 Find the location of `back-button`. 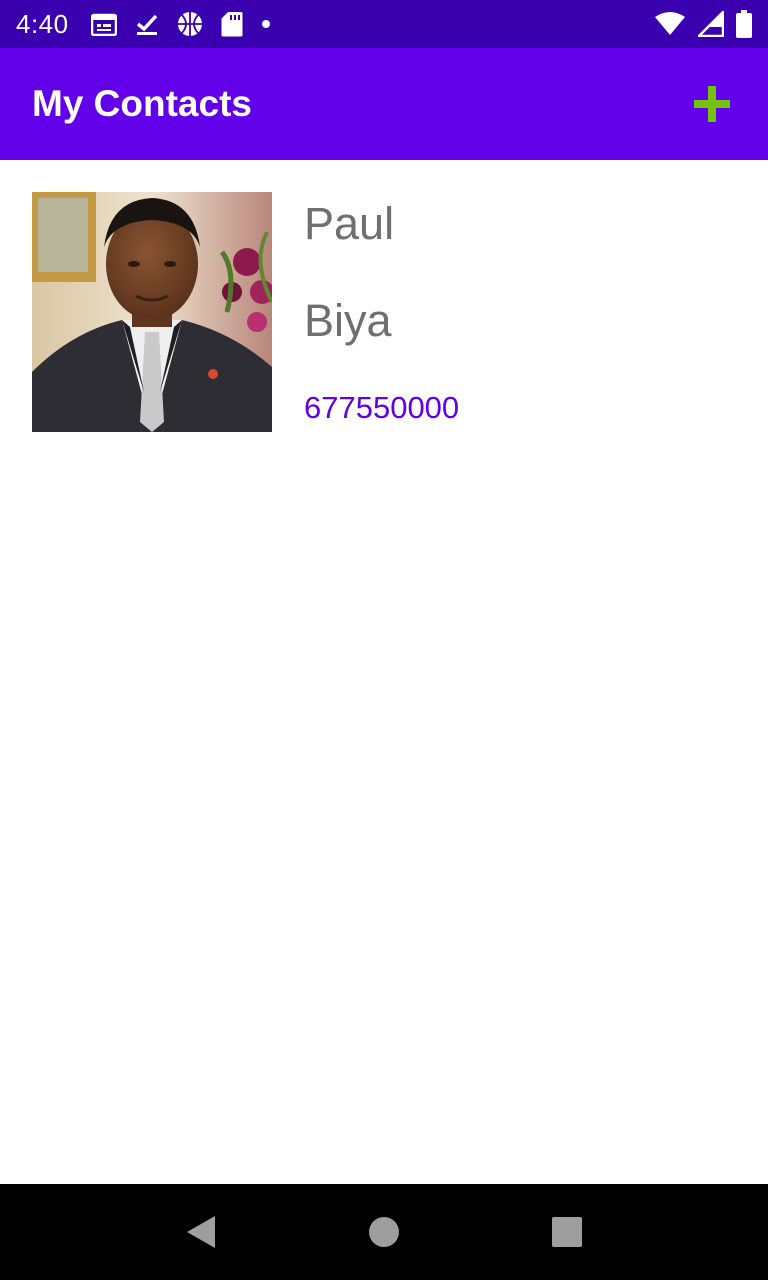

back-button is located at coordinates (201, 1232).